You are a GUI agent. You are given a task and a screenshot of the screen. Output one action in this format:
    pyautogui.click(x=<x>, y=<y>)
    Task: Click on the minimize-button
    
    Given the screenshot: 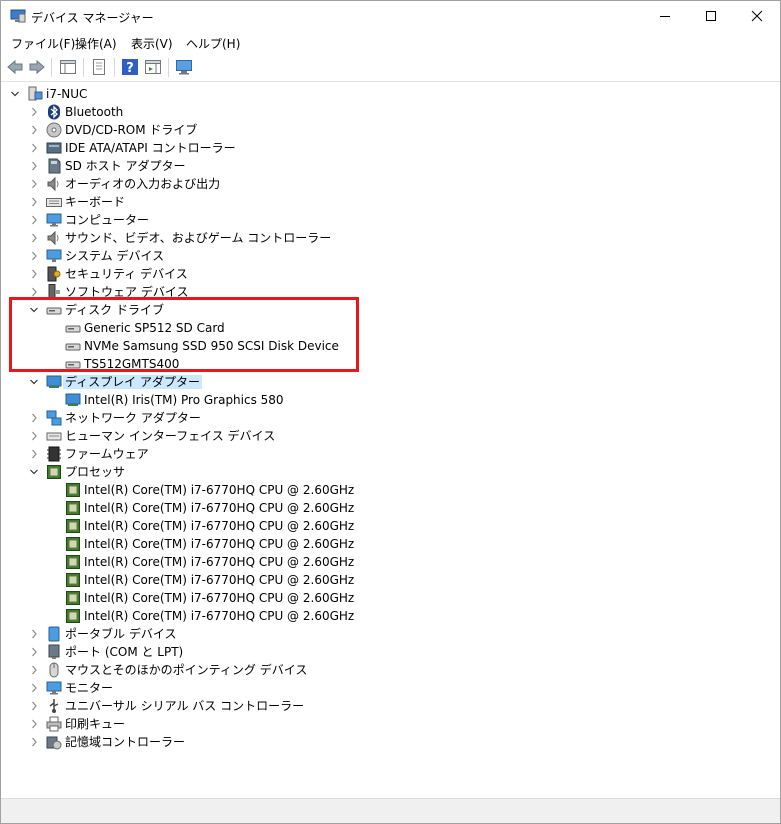 What is the action you would take?
    pyautogui.click(x=665, y=16)
    